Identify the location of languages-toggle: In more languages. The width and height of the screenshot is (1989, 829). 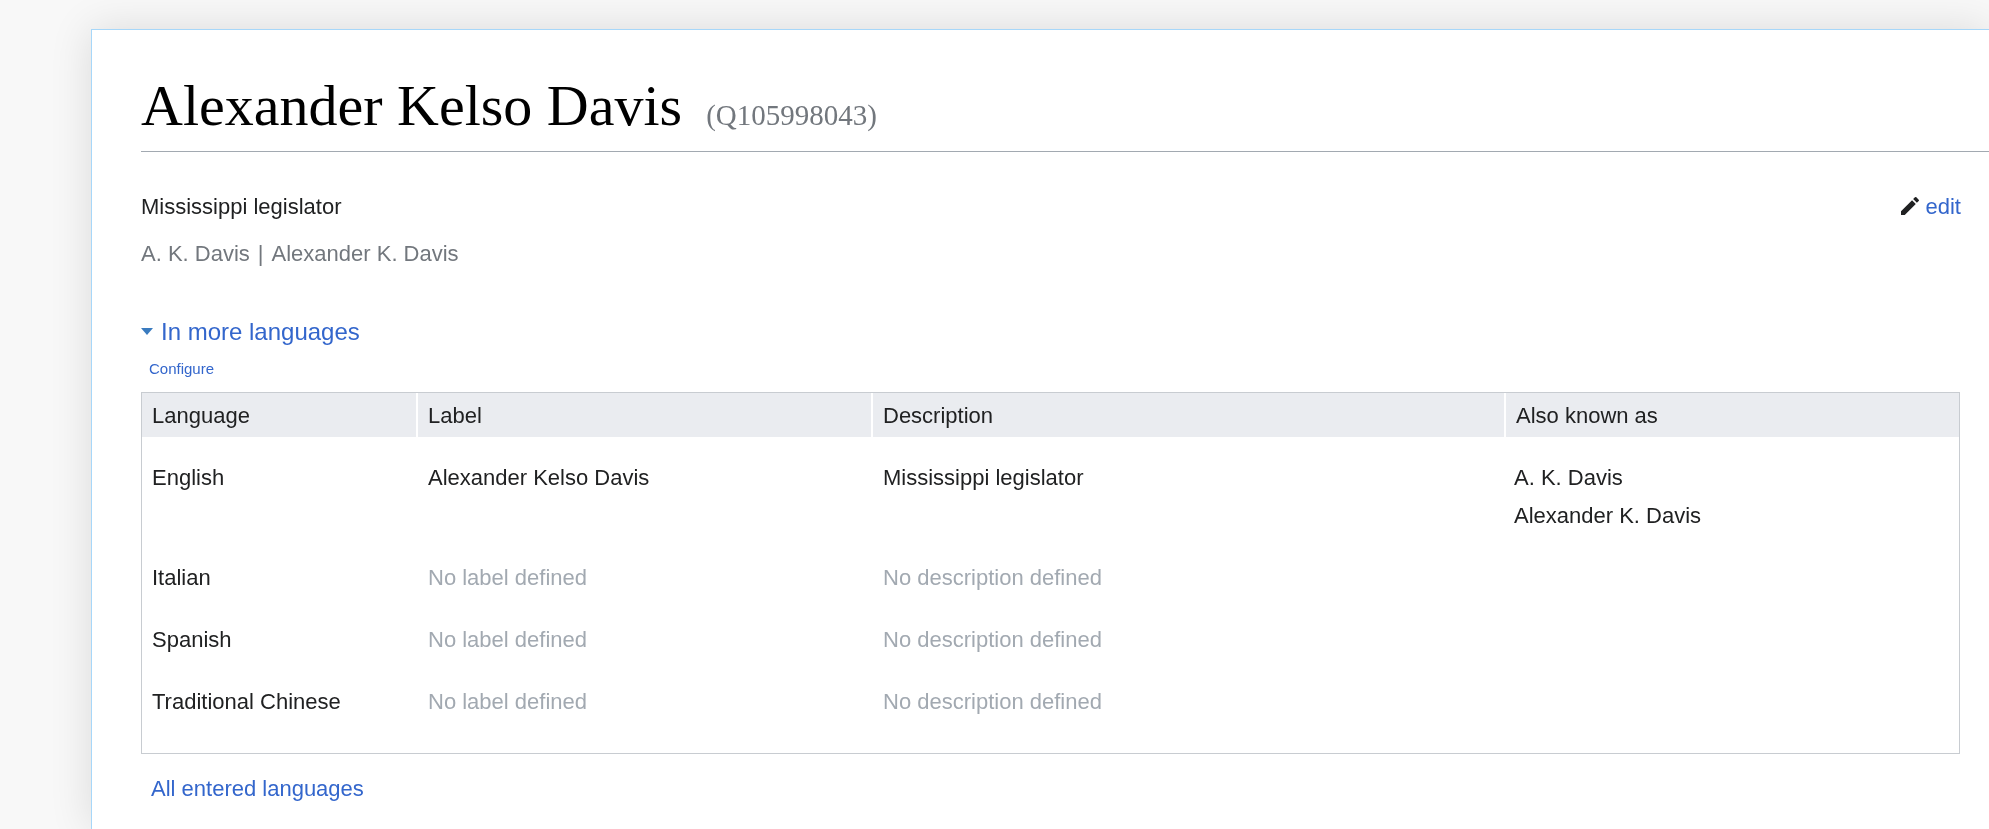
(250, 331).